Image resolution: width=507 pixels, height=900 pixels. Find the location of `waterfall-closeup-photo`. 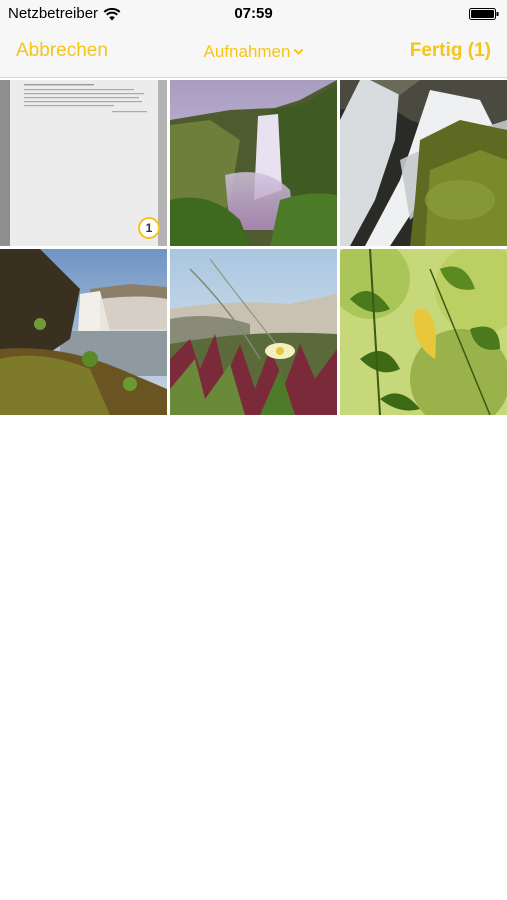

waterfall-closeup-photo is located at coordinates (423, 163).